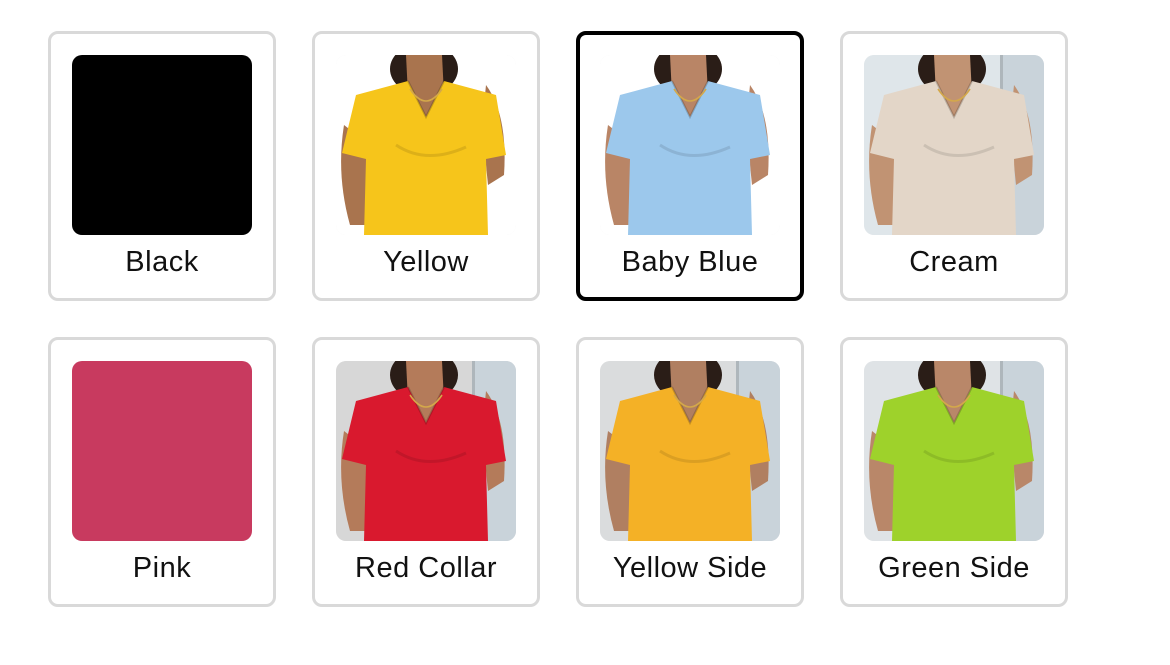 This screenshot has height=665, width=1170. I want to click on swatch-label: Yellow Side, so click(690, 568).